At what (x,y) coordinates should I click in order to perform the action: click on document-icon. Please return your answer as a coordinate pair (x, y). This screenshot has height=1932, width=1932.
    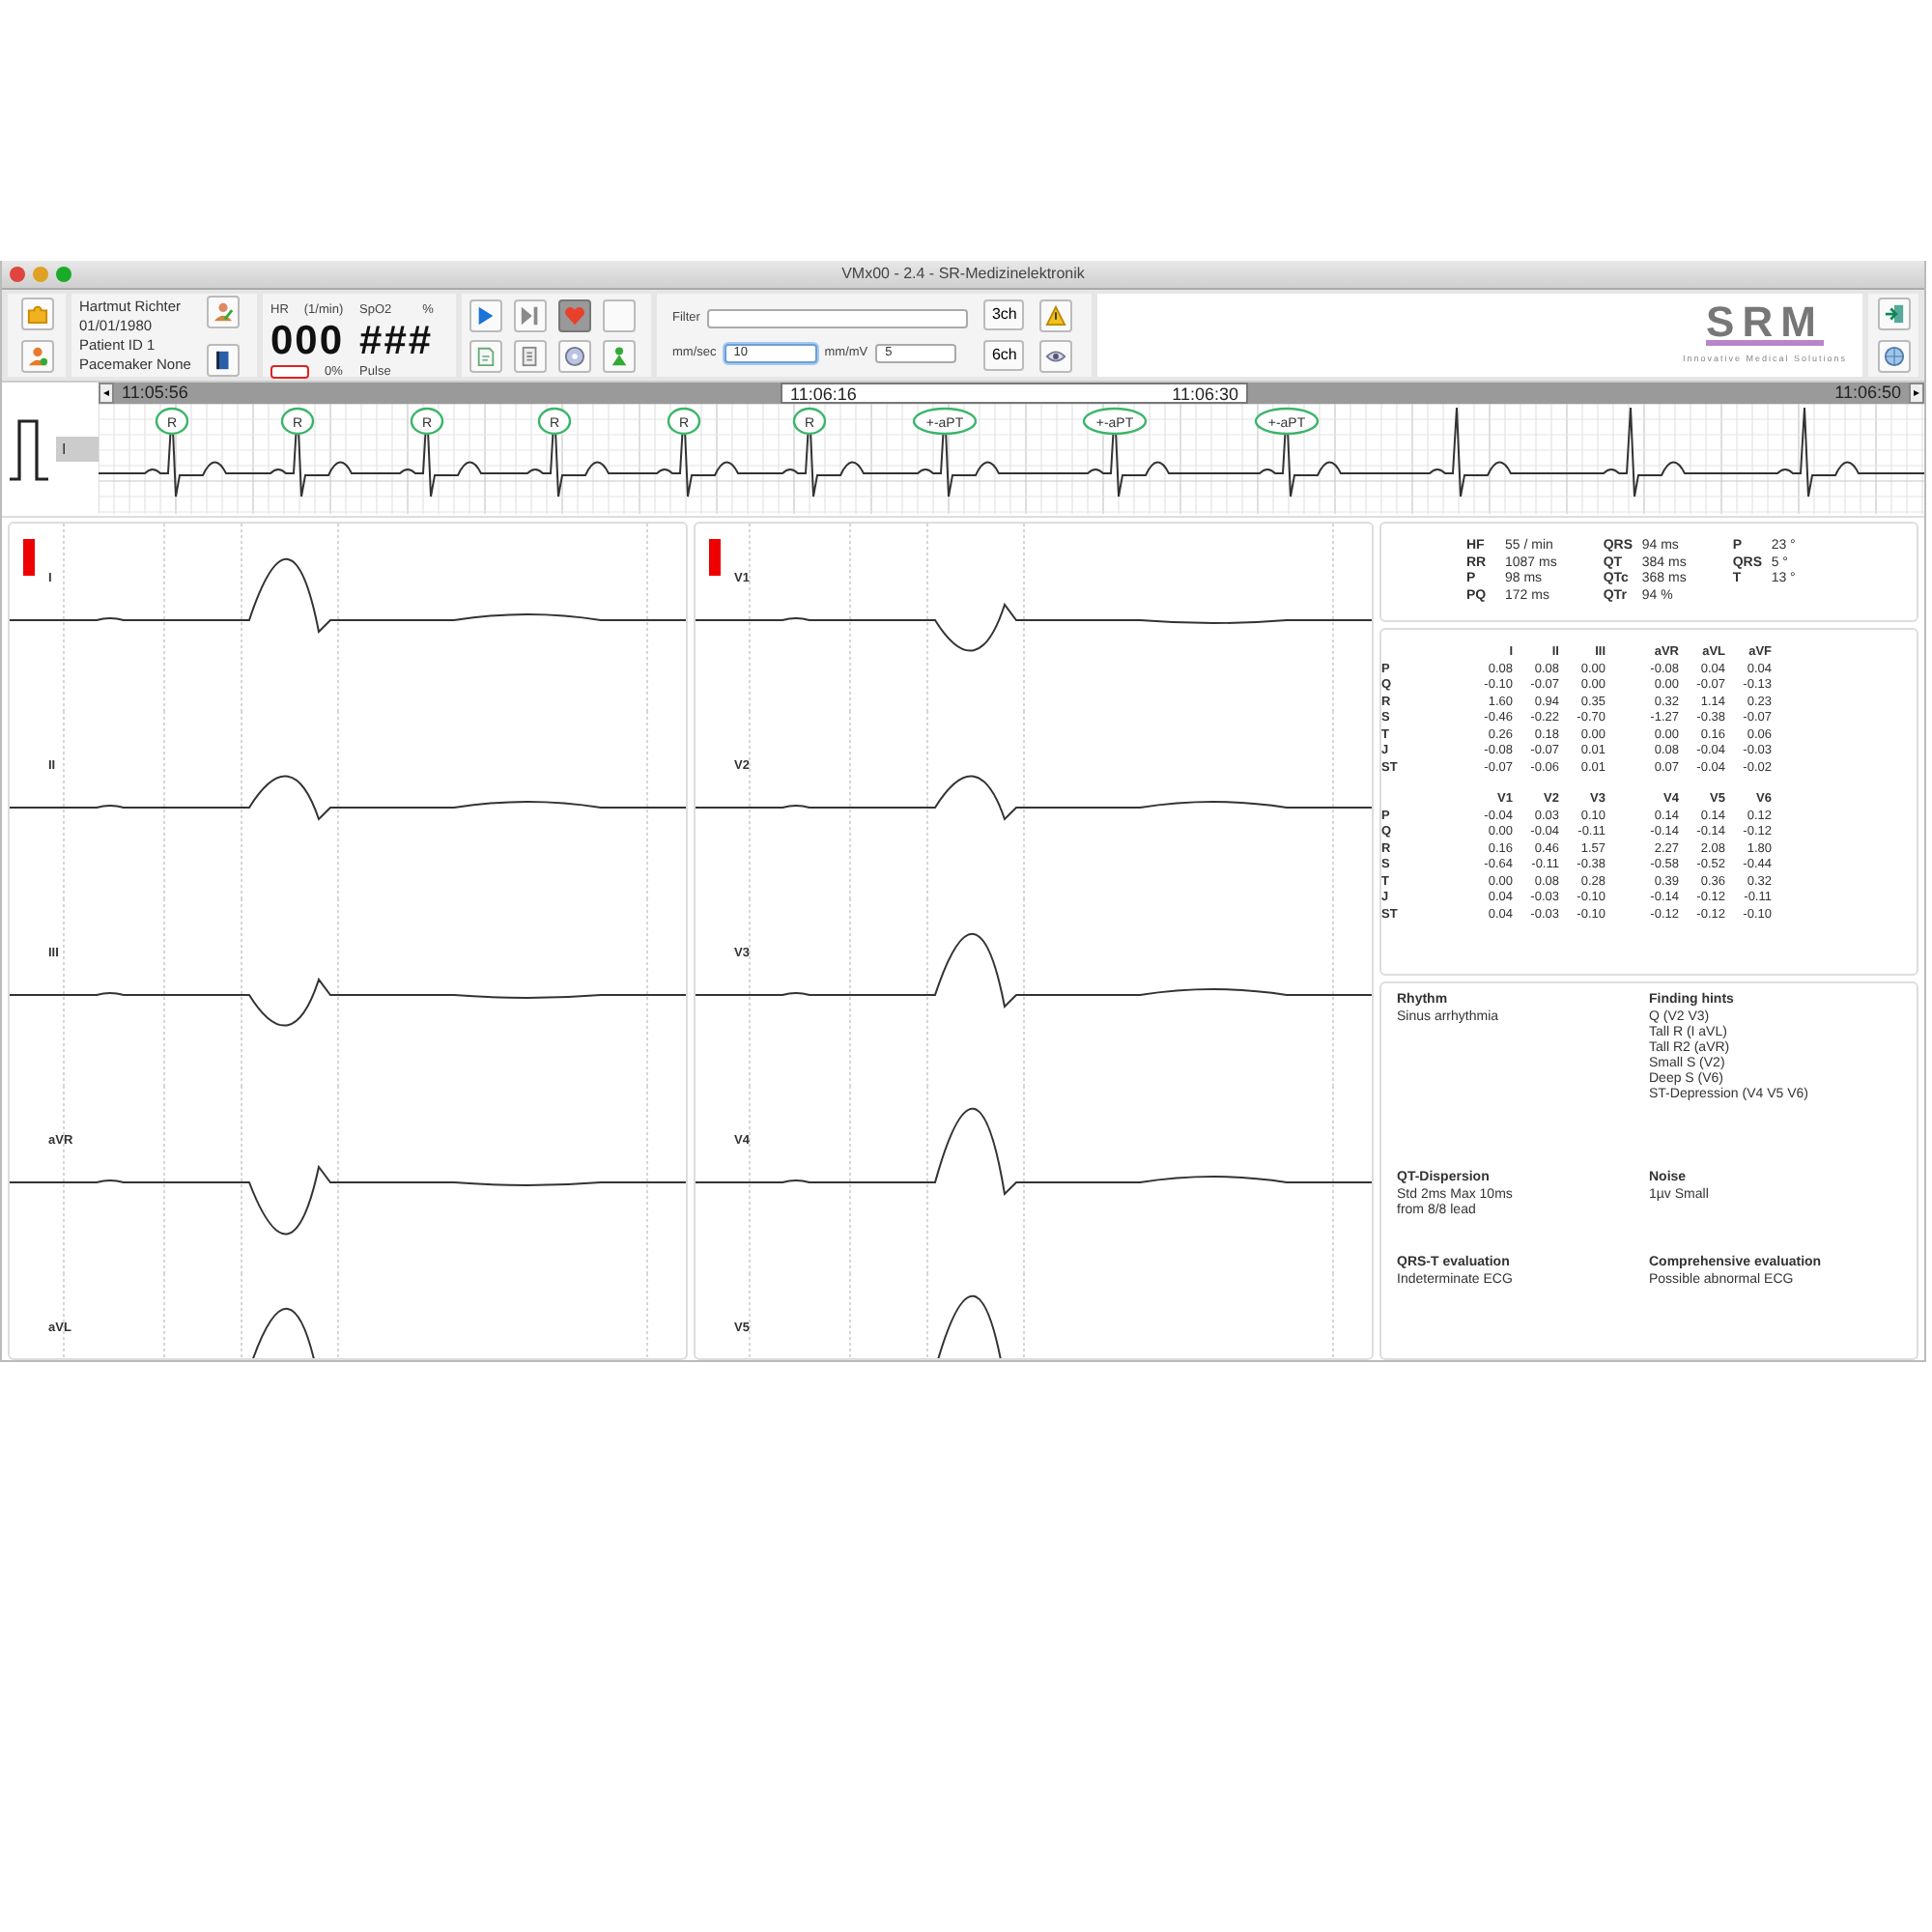
    Looking at the image, I should click on (530, 355).